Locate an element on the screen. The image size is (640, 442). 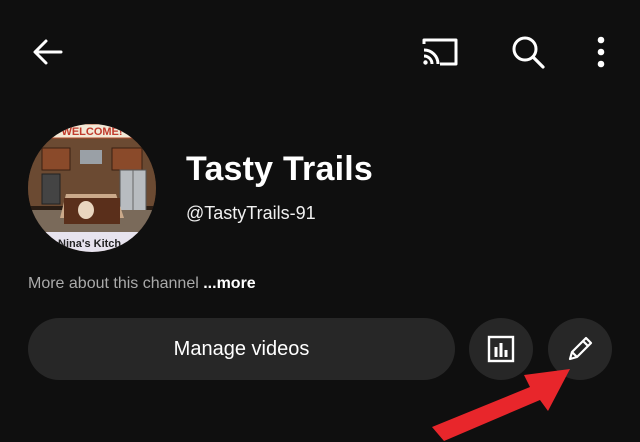
arrow-left-icon is located at coordinates (48, 52).